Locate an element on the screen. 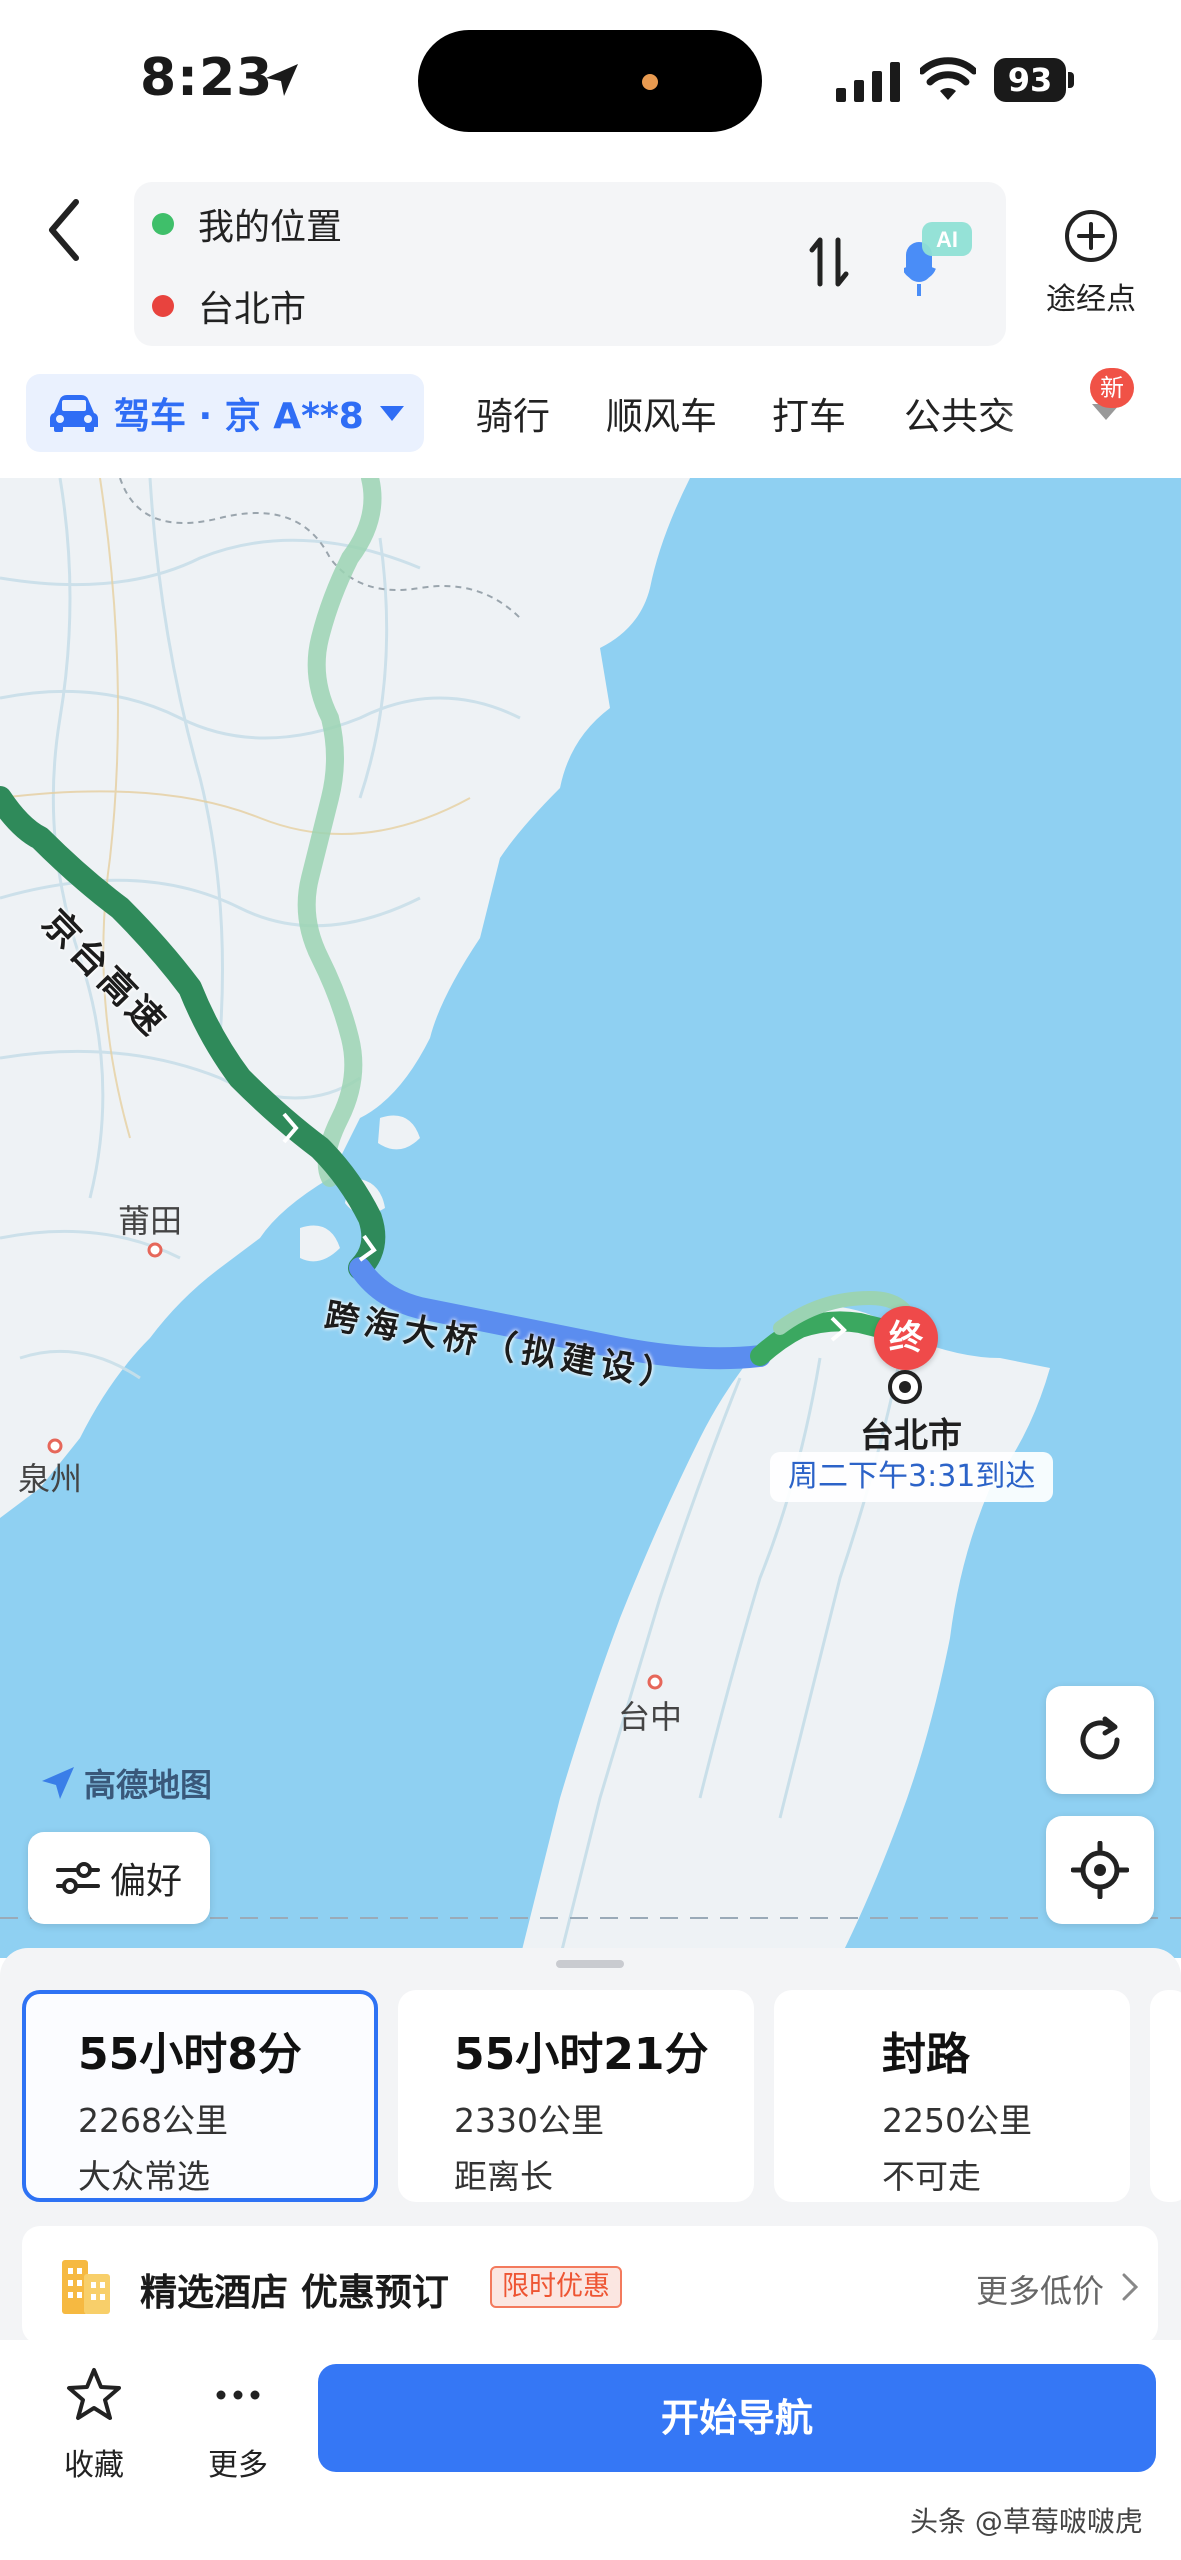 This screenshot has width=1181, height=2560. star-icon is located at coordinates (94, 2394).